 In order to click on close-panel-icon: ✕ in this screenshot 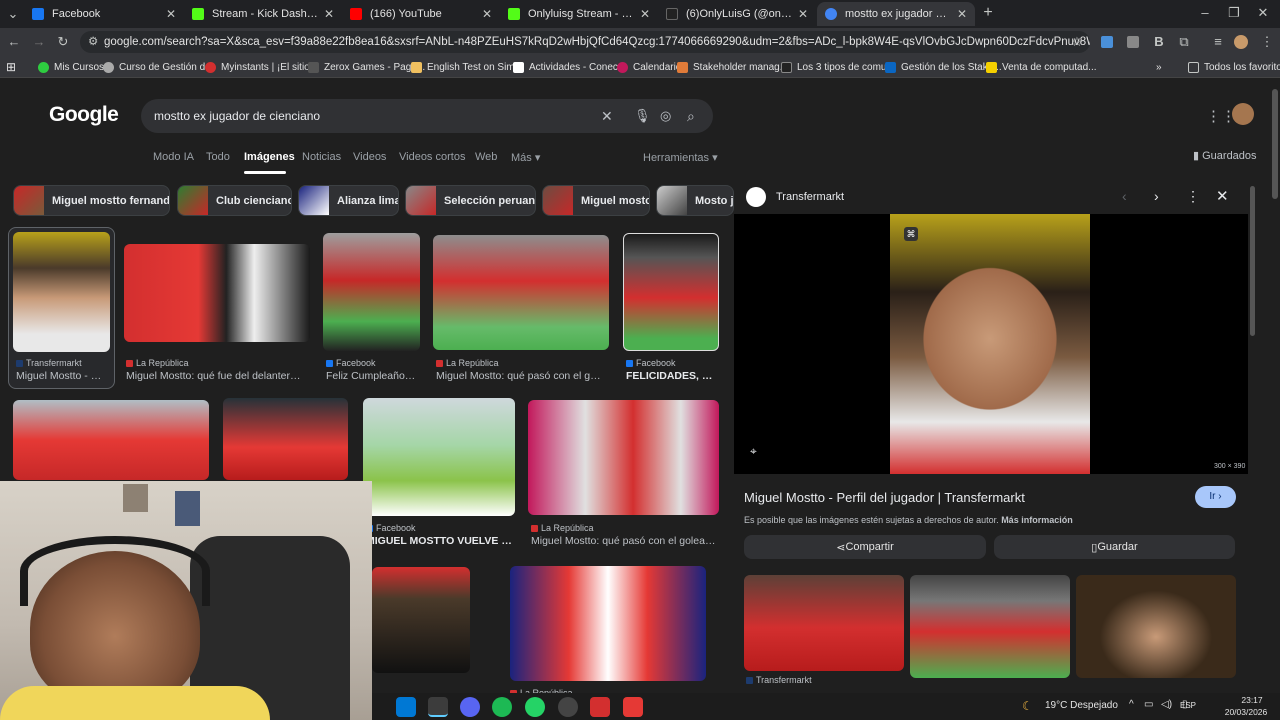, I will do `click(1222, 196)`.